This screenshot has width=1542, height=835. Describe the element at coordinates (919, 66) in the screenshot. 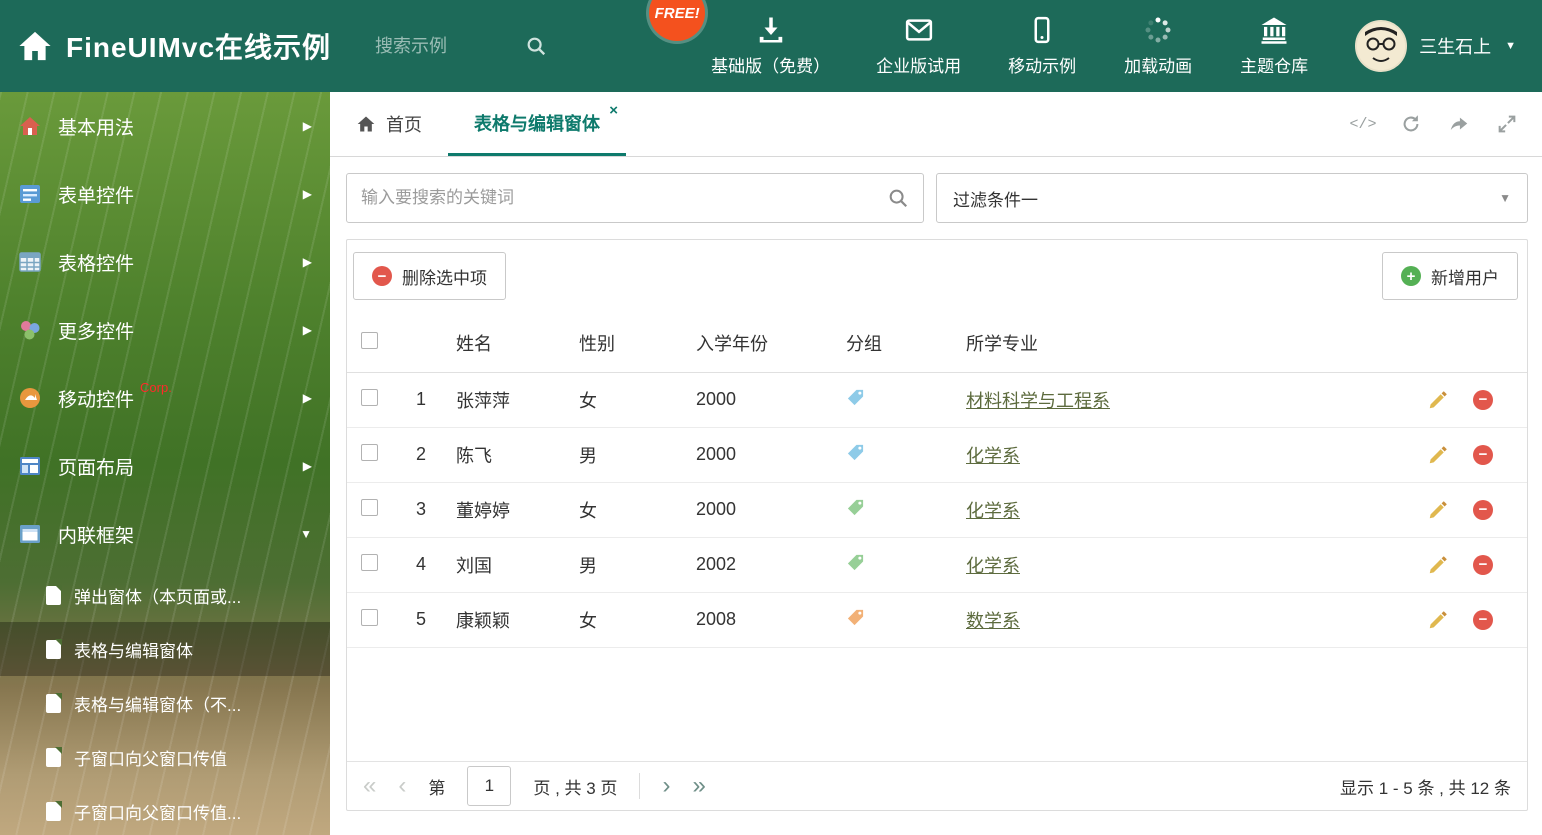

I see `nav-label: 企业版试用` at that location.